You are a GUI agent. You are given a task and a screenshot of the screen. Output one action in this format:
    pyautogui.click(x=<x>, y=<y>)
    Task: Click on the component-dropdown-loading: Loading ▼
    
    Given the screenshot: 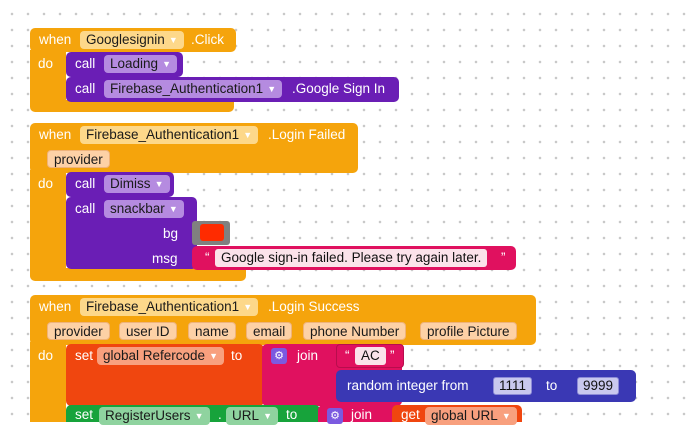 What is the action you would take?
    pyautogui.click(x=141, y=64)
    